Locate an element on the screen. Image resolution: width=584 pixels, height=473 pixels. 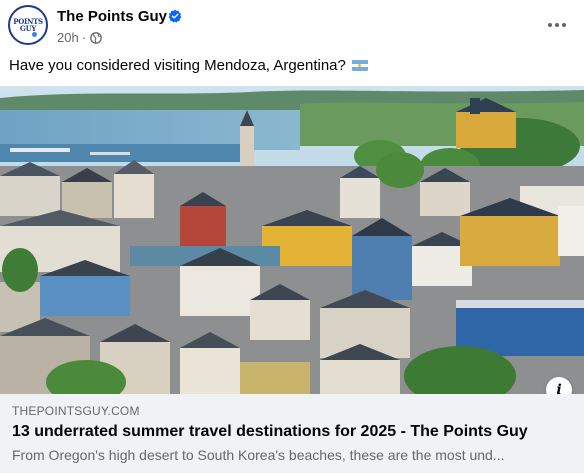
post-meta: 20h · is located at coordinates (79, 37).